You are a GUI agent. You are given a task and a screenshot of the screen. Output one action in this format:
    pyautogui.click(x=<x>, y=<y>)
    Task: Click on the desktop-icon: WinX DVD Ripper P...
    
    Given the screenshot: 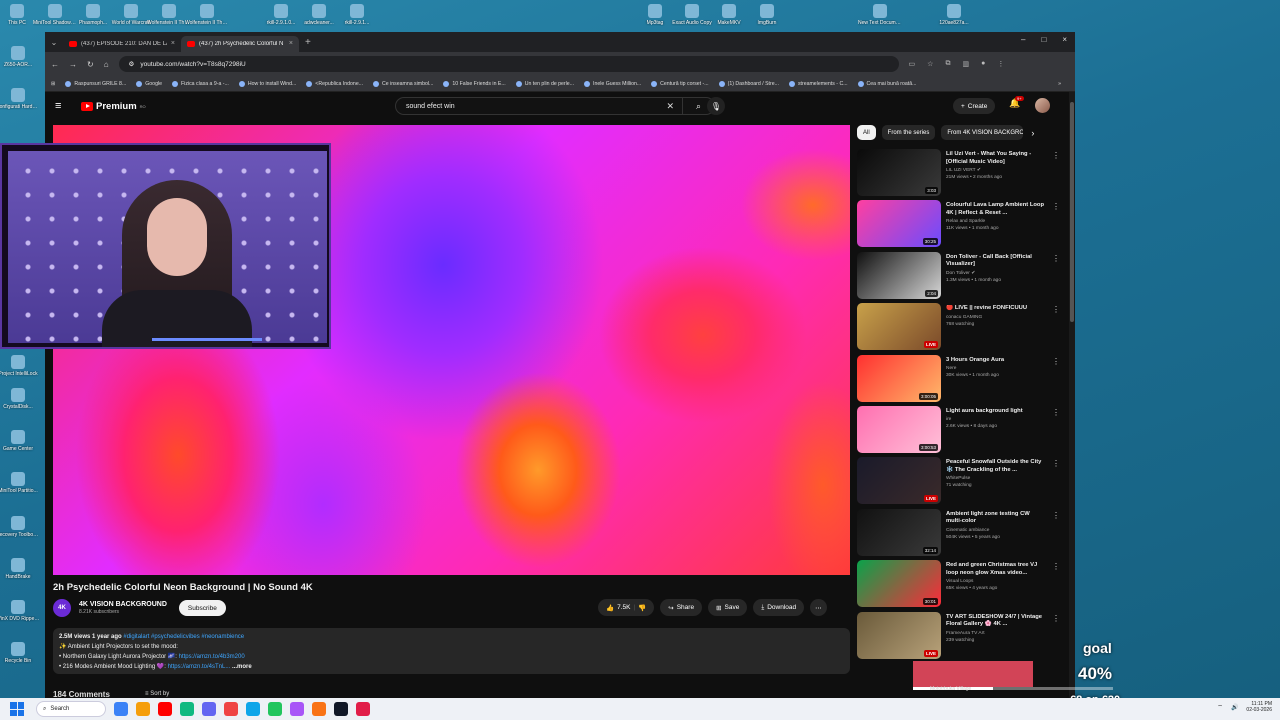 What is the action you would take?
    pyautogui.click(x=20, y=611)
    